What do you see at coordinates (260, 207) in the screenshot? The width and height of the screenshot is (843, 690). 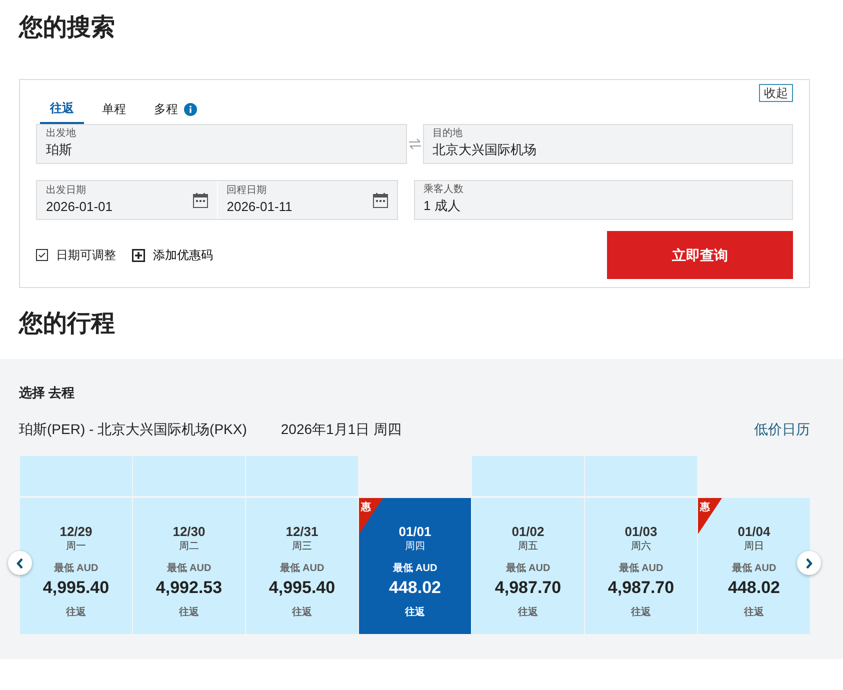 I see `field-value: 2026-01-11` at bounding box center [260, 207].